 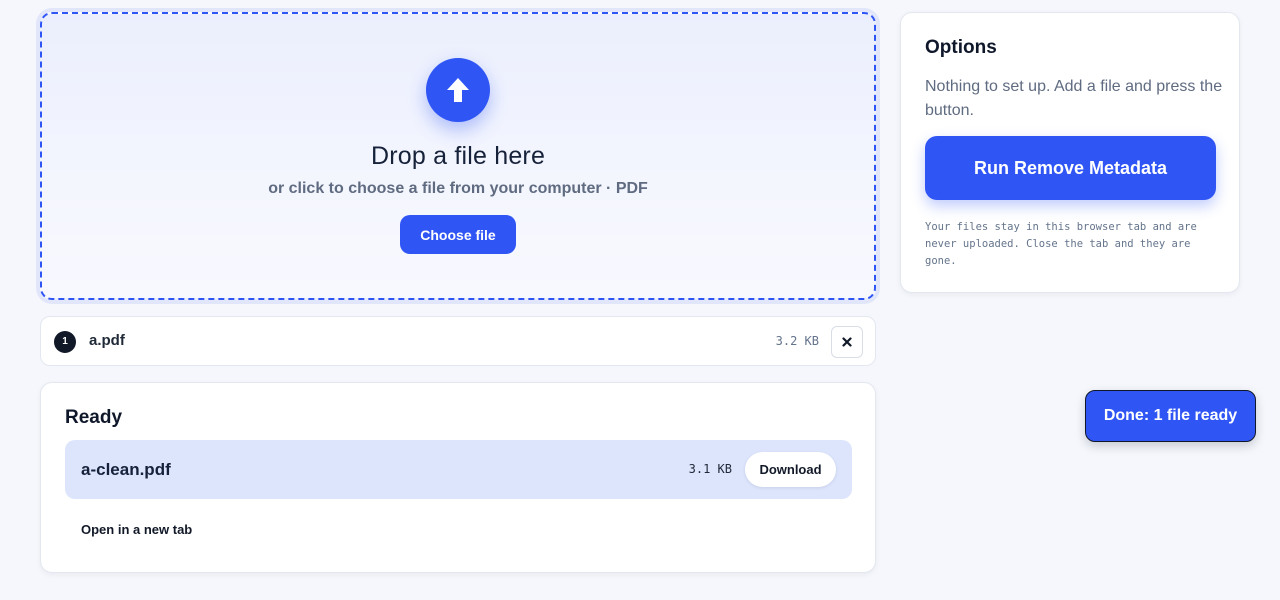 What do you see at coordinates (65, 342) in the screenshot?
I see `file-index-badge: 1` at bounding box center [65, 342].